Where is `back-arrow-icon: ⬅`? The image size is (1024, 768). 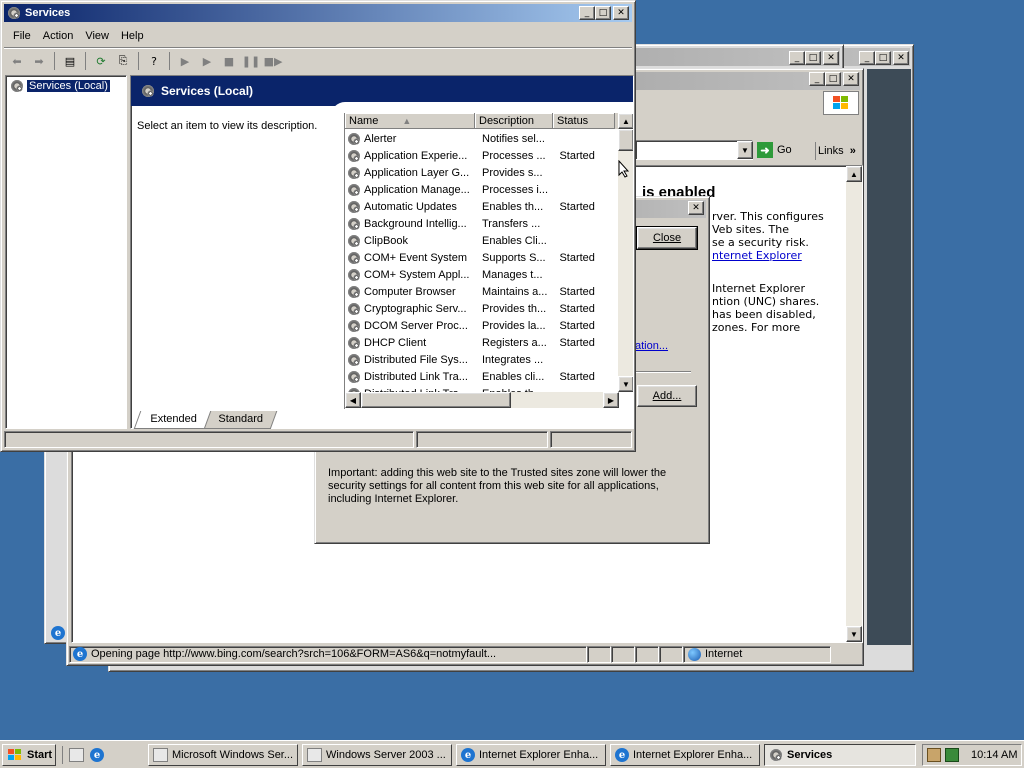 back-arrow-icon: ⬅ is located at coordinates (17, 61).